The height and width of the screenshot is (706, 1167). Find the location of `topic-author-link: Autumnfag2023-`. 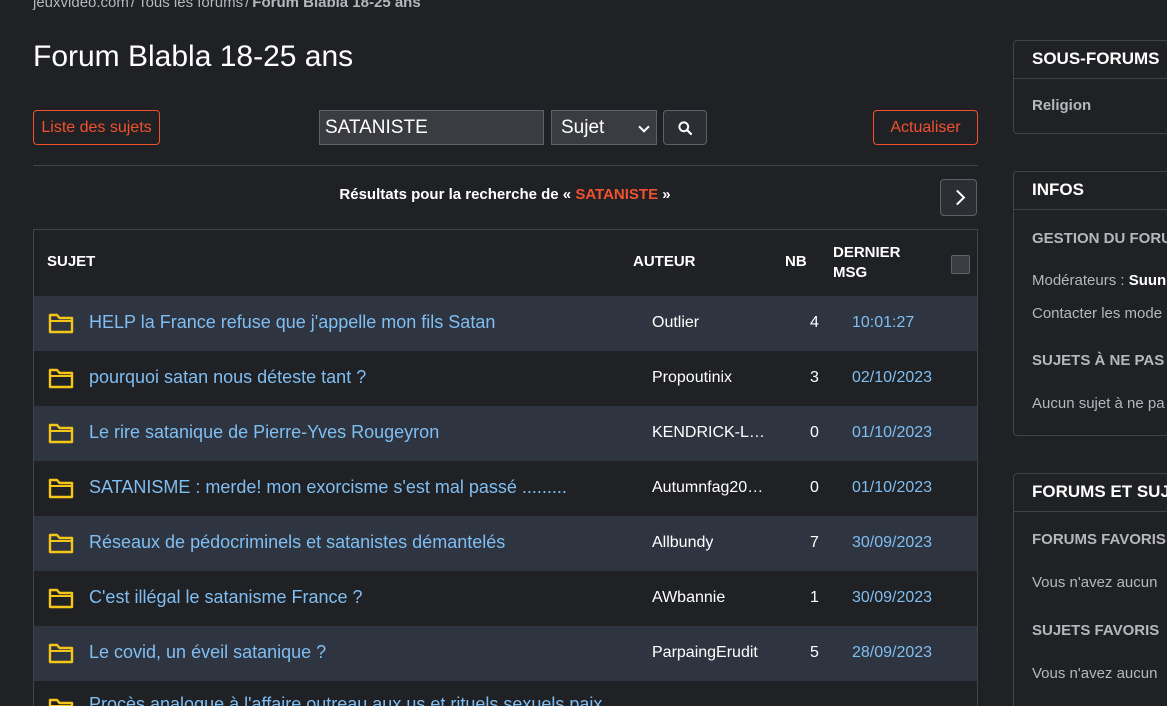

topic-author-link: Autumnfag2023- is located at coordinates (711, 488).